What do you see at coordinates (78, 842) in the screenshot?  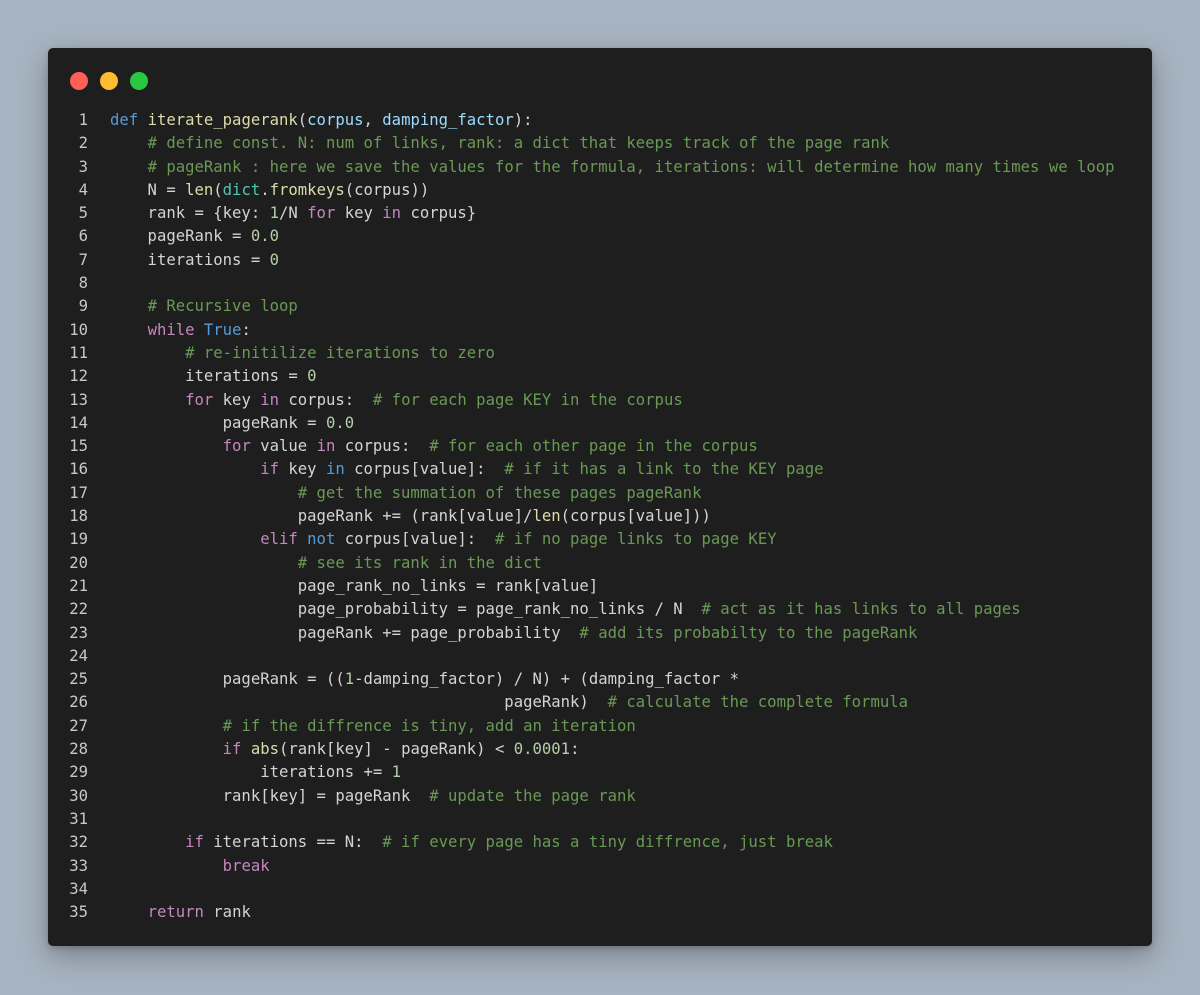 I see `line-number: 32` at bounding box center [78, 842].